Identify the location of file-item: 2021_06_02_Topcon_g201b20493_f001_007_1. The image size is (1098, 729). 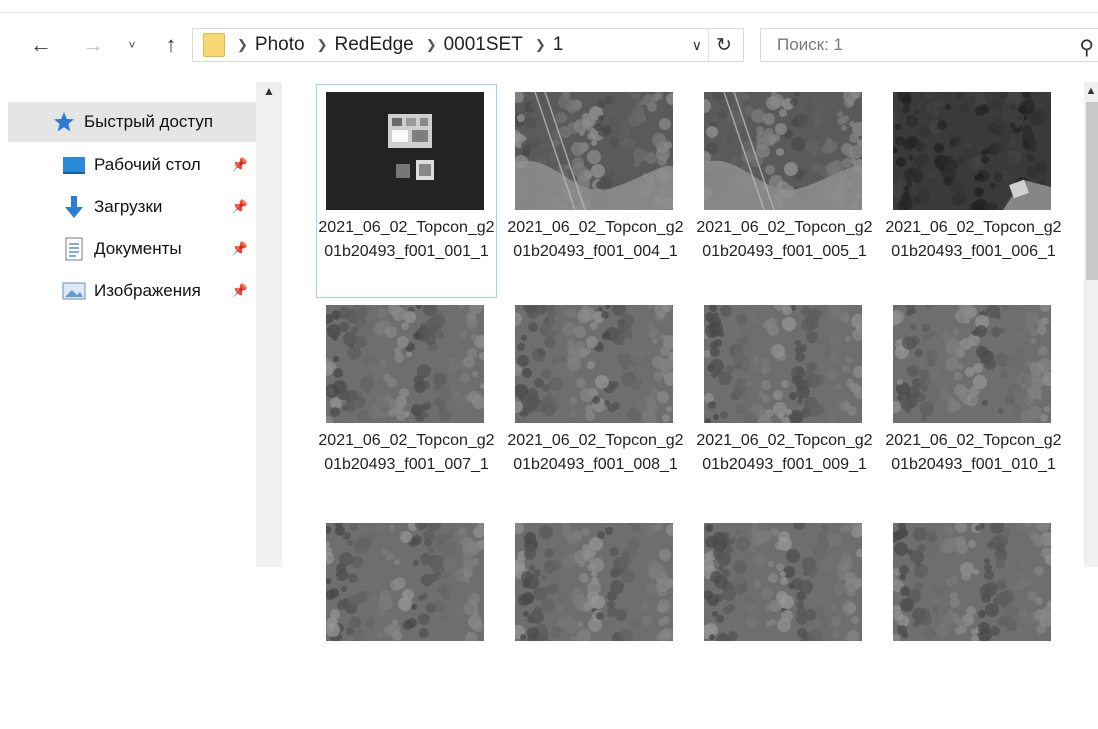
(406, 404).